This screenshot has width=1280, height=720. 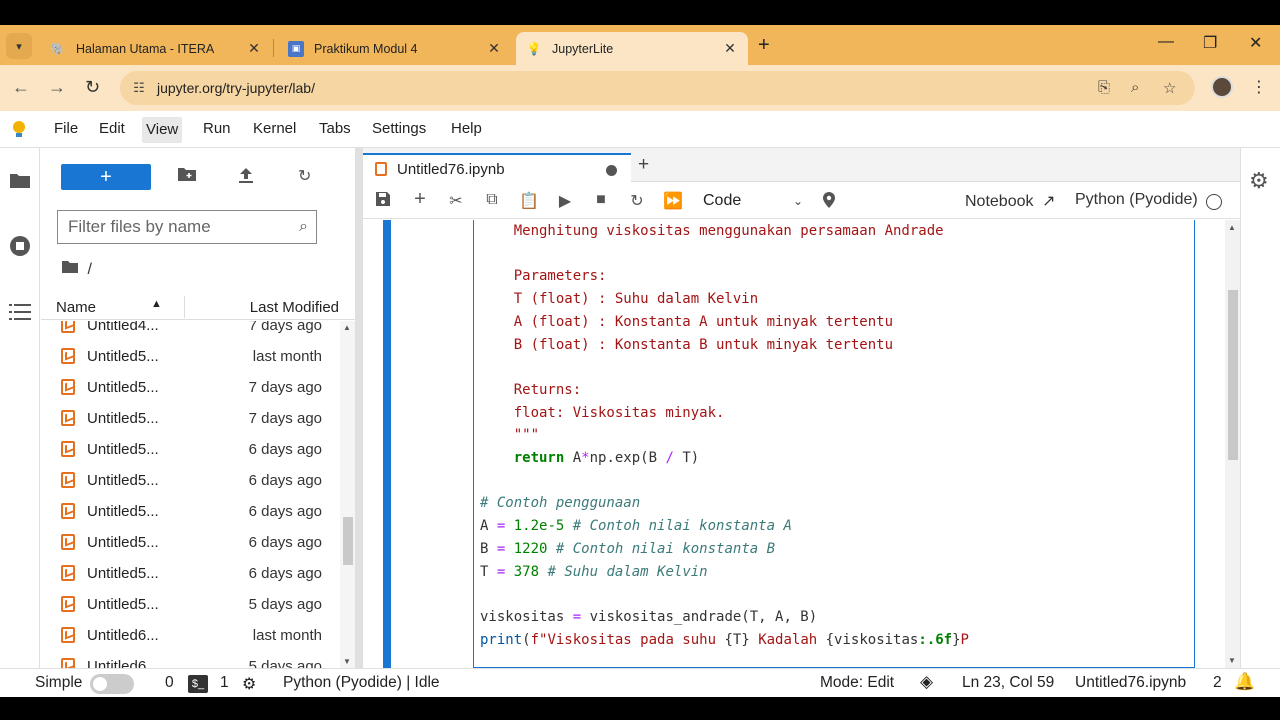 What do you see at coordinates (20, 312) in the screenshot?
I see `table-of-contents-icon` at bounding box center [20, 312].